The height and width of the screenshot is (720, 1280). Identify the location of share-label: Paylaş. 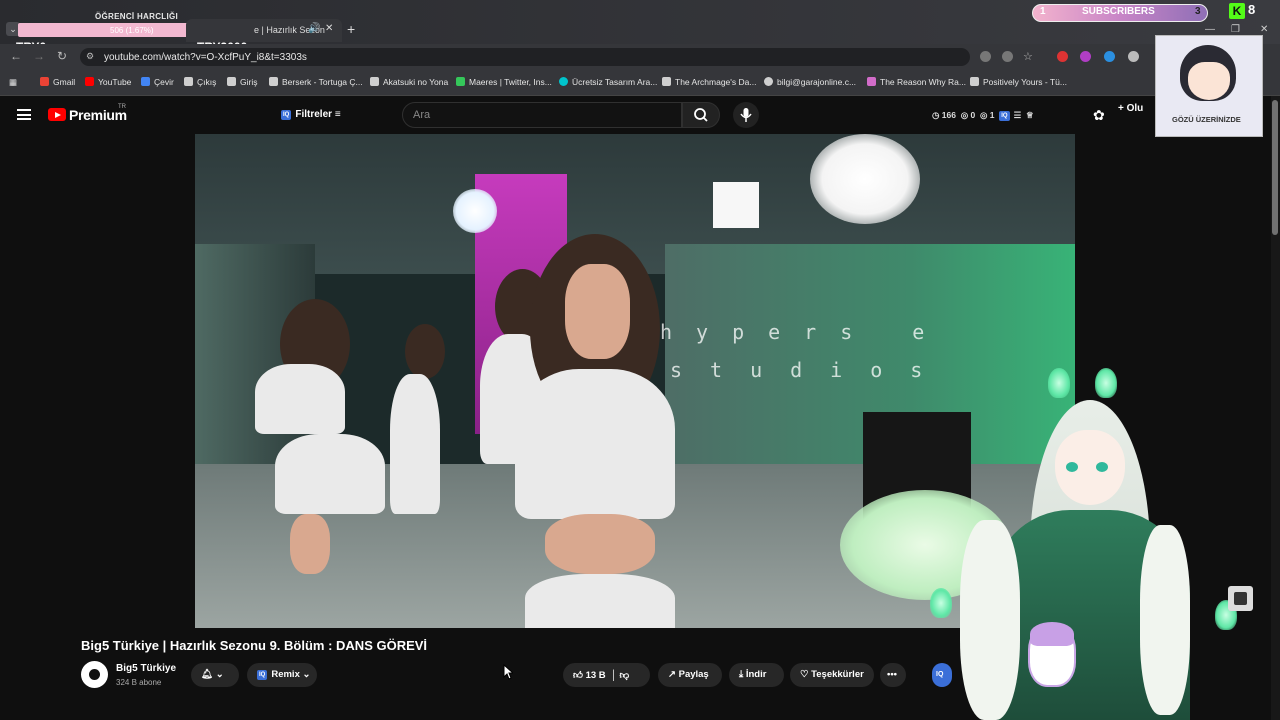
(693, 674).